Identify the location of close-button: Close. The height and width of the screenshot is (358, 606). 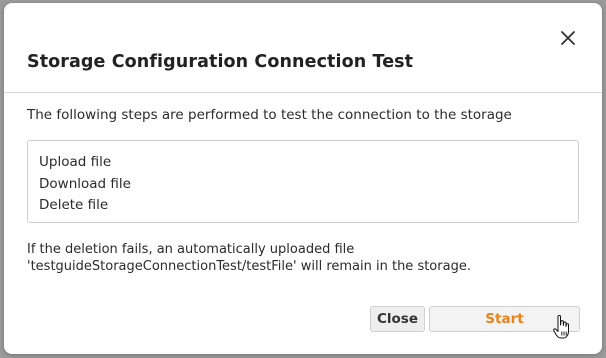
(397, 319).